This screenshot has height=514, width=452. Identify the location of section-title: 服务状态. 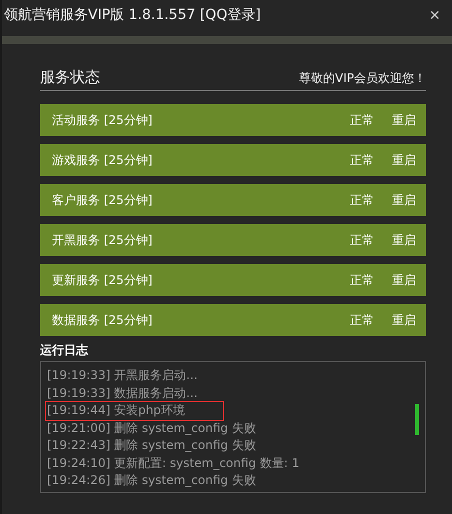
(70, 77).